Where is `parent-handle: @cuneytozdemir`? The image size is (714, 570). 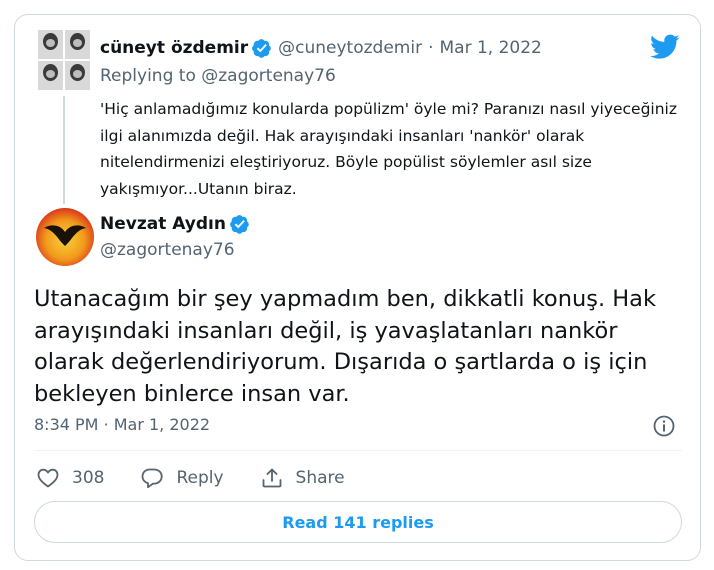
parent-handle: @cuneytozdemir is located at coordinates (350, 48).